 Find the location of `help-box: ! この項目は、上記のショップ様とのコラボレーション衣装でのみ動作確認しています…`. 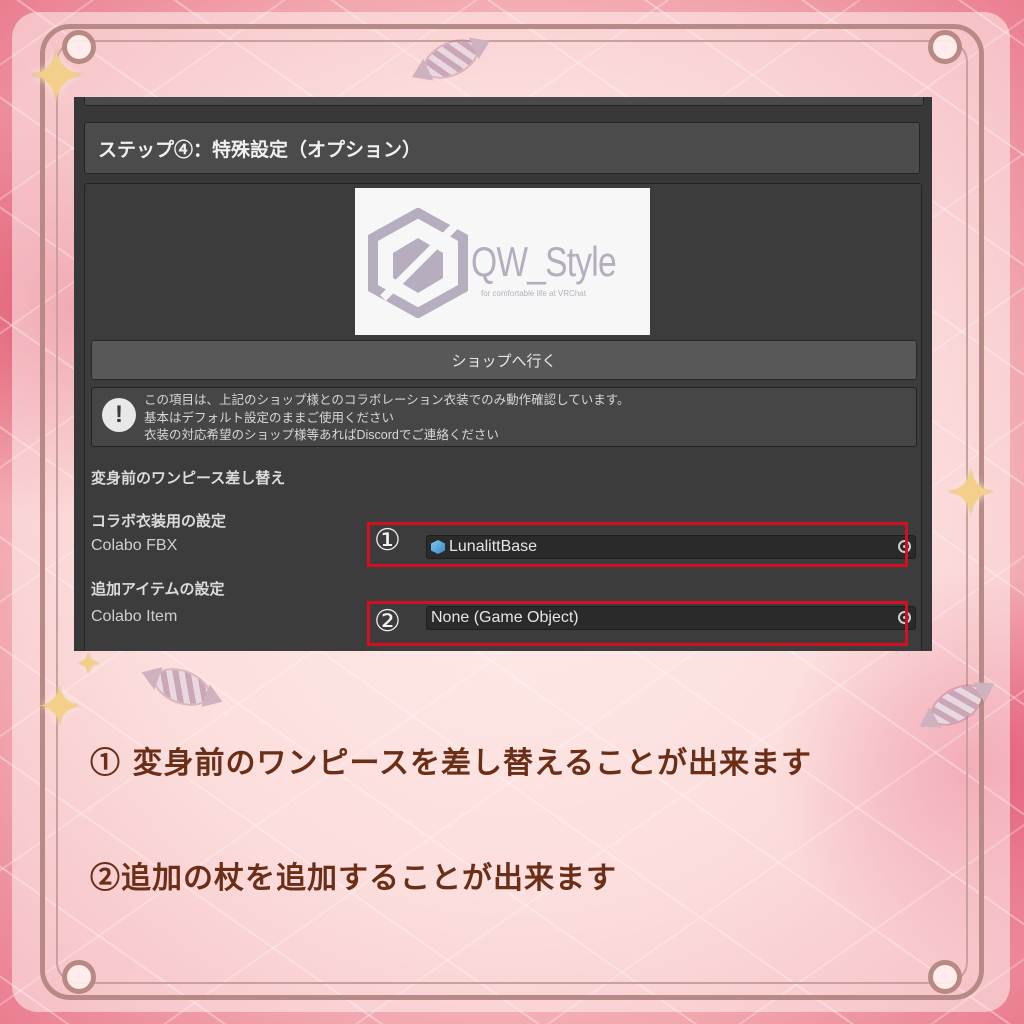

help-box: ! この項目は、上記のショップ様とのコラボレーション衣装でのみ動作確認しています… is located at coordinates (504, 417).